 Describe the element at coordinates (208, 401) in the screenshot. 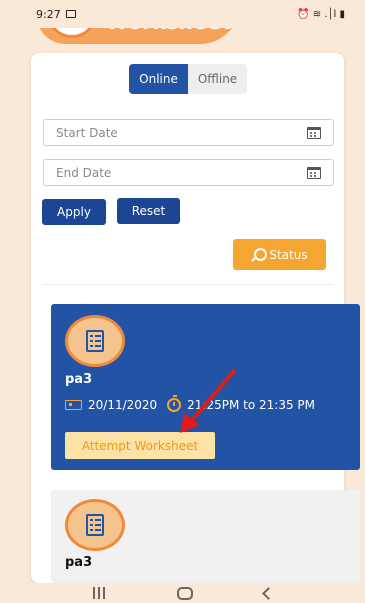

I see `annotation-arrow-icon` at that location.